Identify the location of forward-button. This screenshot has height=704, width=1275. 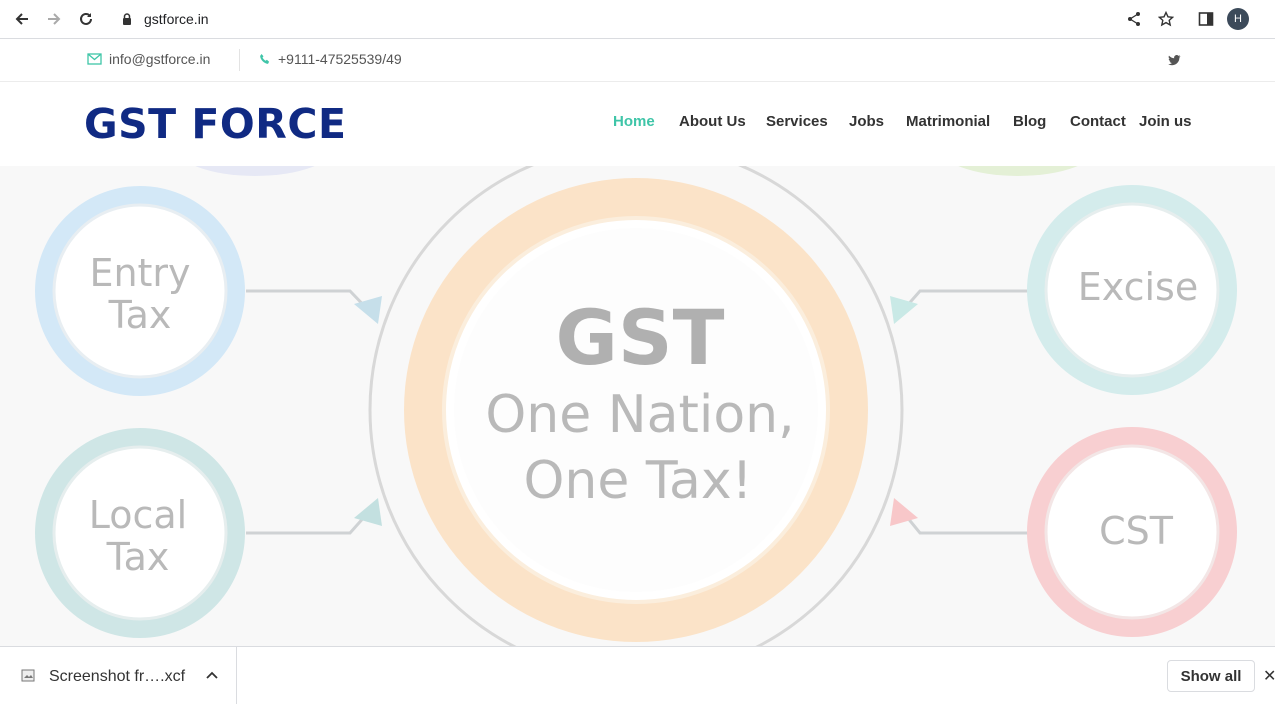
(54, 19).